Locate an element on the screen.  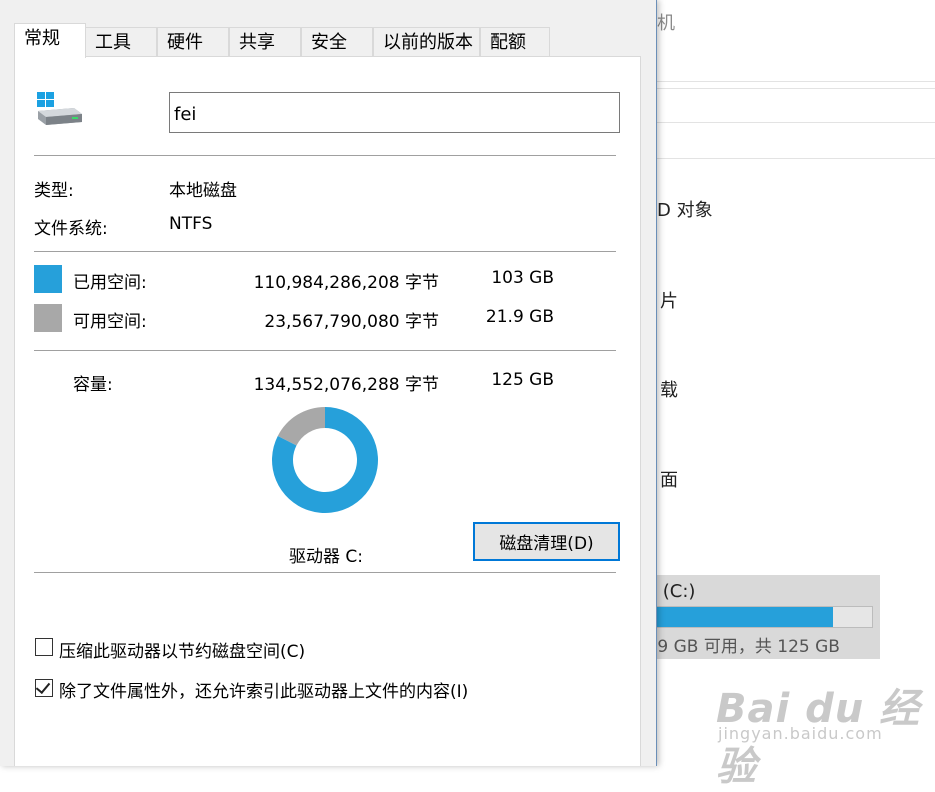
tab-tools: 工具 is located at coordinates (121, 42).